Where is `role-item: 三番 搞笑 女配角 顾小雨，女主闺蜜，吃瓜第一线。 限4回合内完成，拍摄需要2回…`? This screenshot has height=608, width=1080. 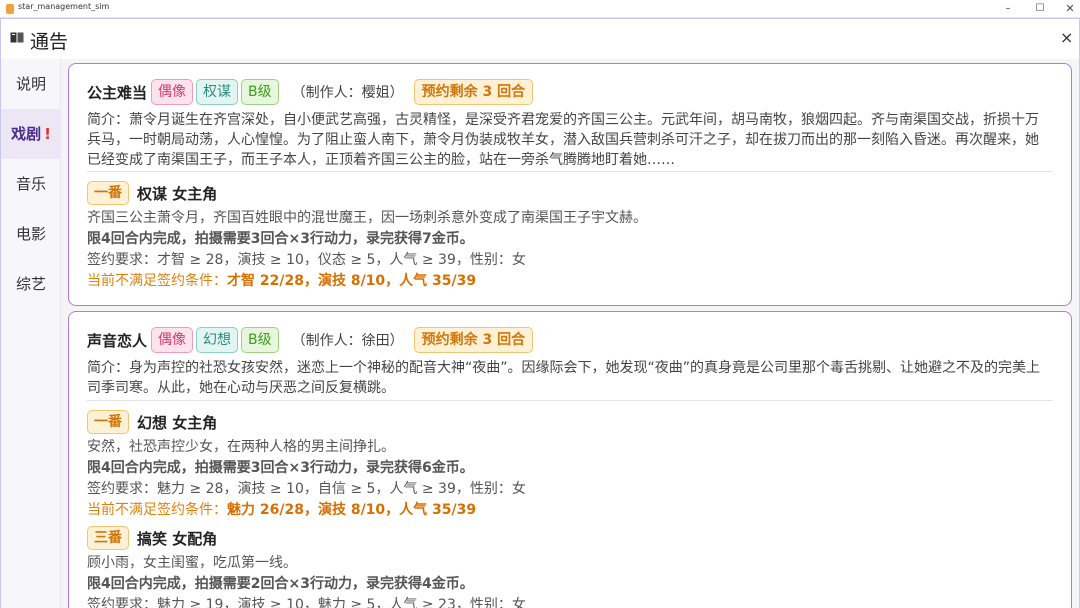 role-item: 三番 搞笑 女配角 顾小雨，女主闺蜜，吃瓜第一线。 限4回合内完成，拍摄需要2回… is located at coordinates (569, 566).